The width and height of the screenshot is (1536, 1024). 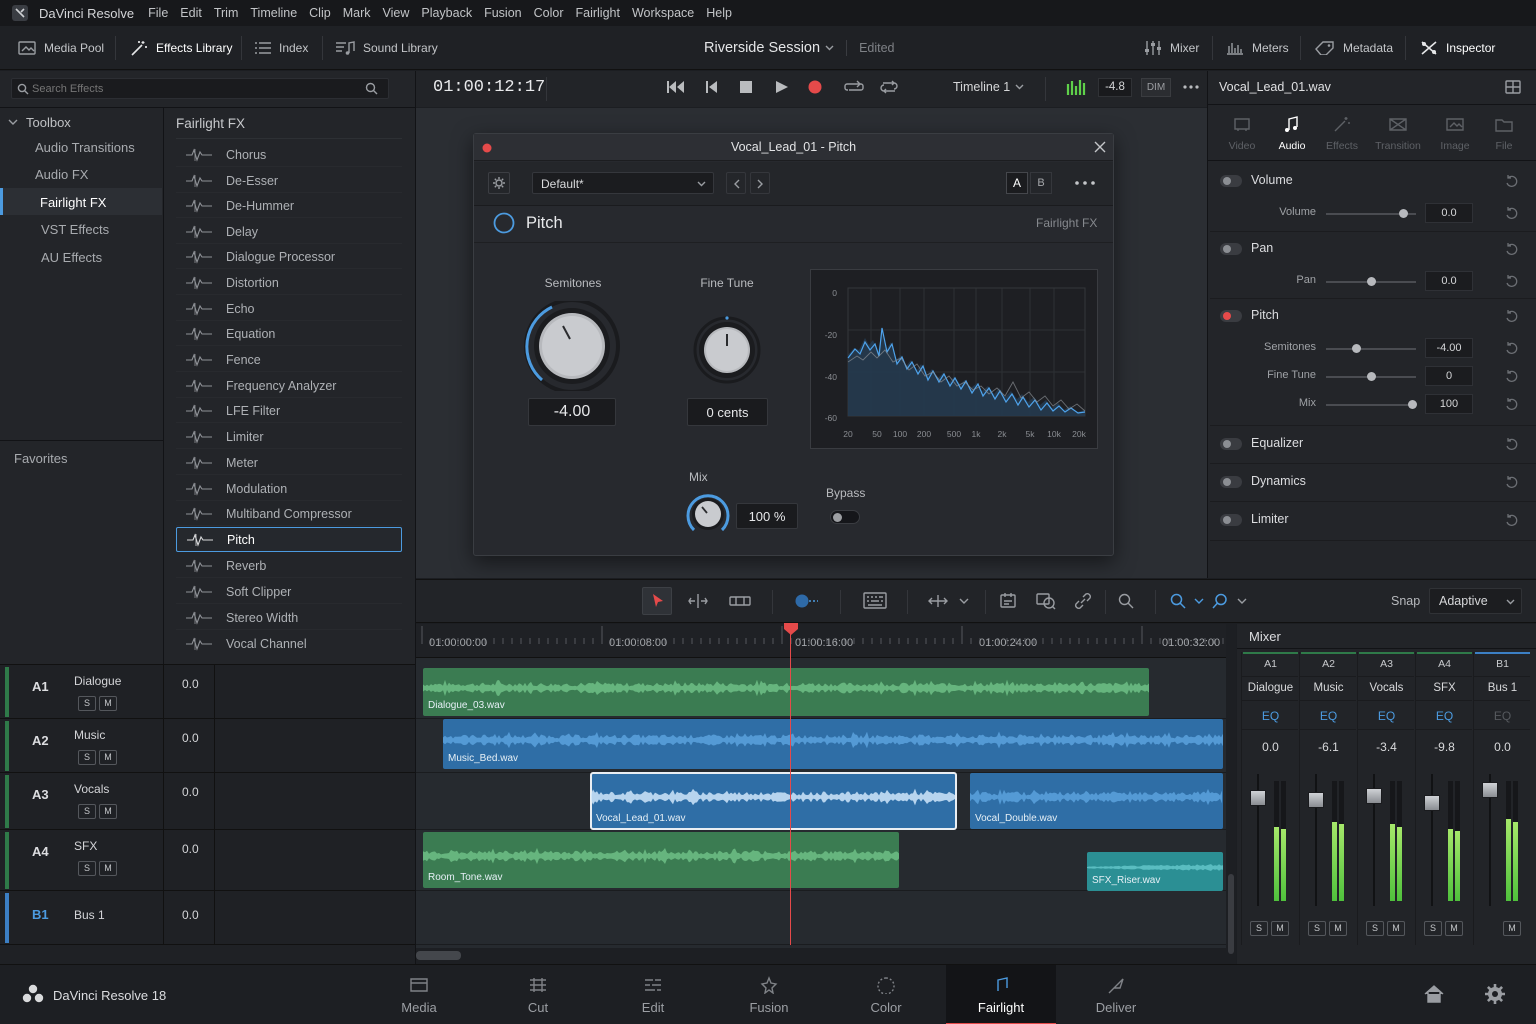 What do you see at coordinates (1354, 48) in the screenshot?
I see `metadata-button: Metadata` at bounding box center [1354, 48].